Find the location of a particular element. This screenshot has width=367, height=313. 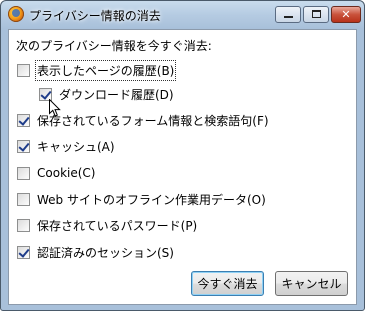

close-icon: ✕ is located at coordinates (346, 14).